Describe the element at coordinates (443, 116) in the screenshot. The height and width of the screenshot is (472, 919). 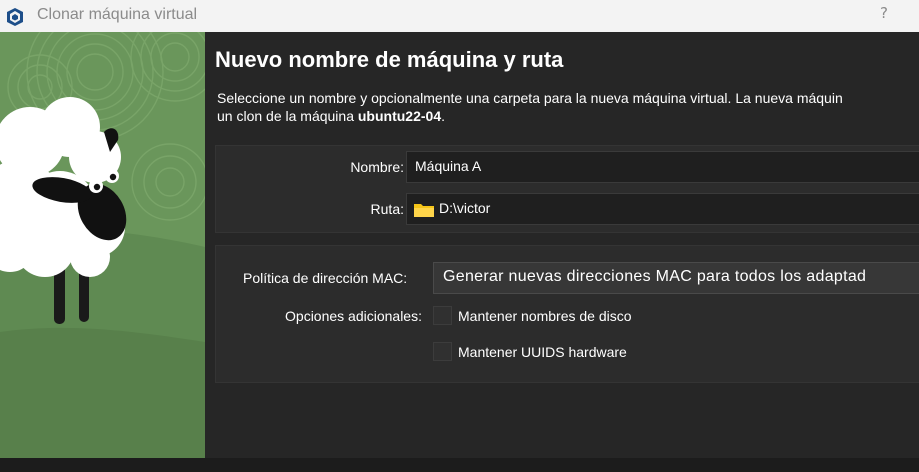
I see `description-suffix: .` at that location.